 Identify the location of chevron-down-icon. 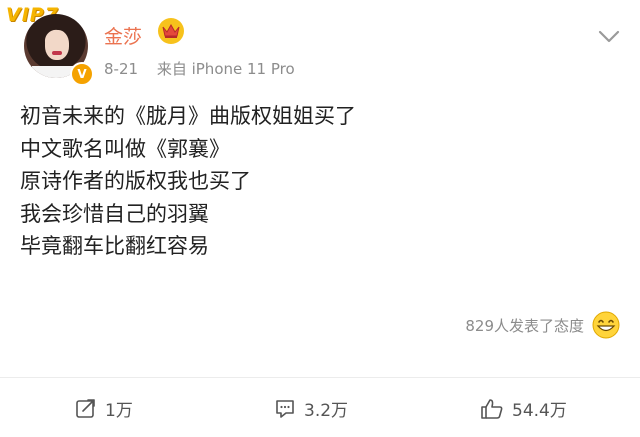
(609, 37).